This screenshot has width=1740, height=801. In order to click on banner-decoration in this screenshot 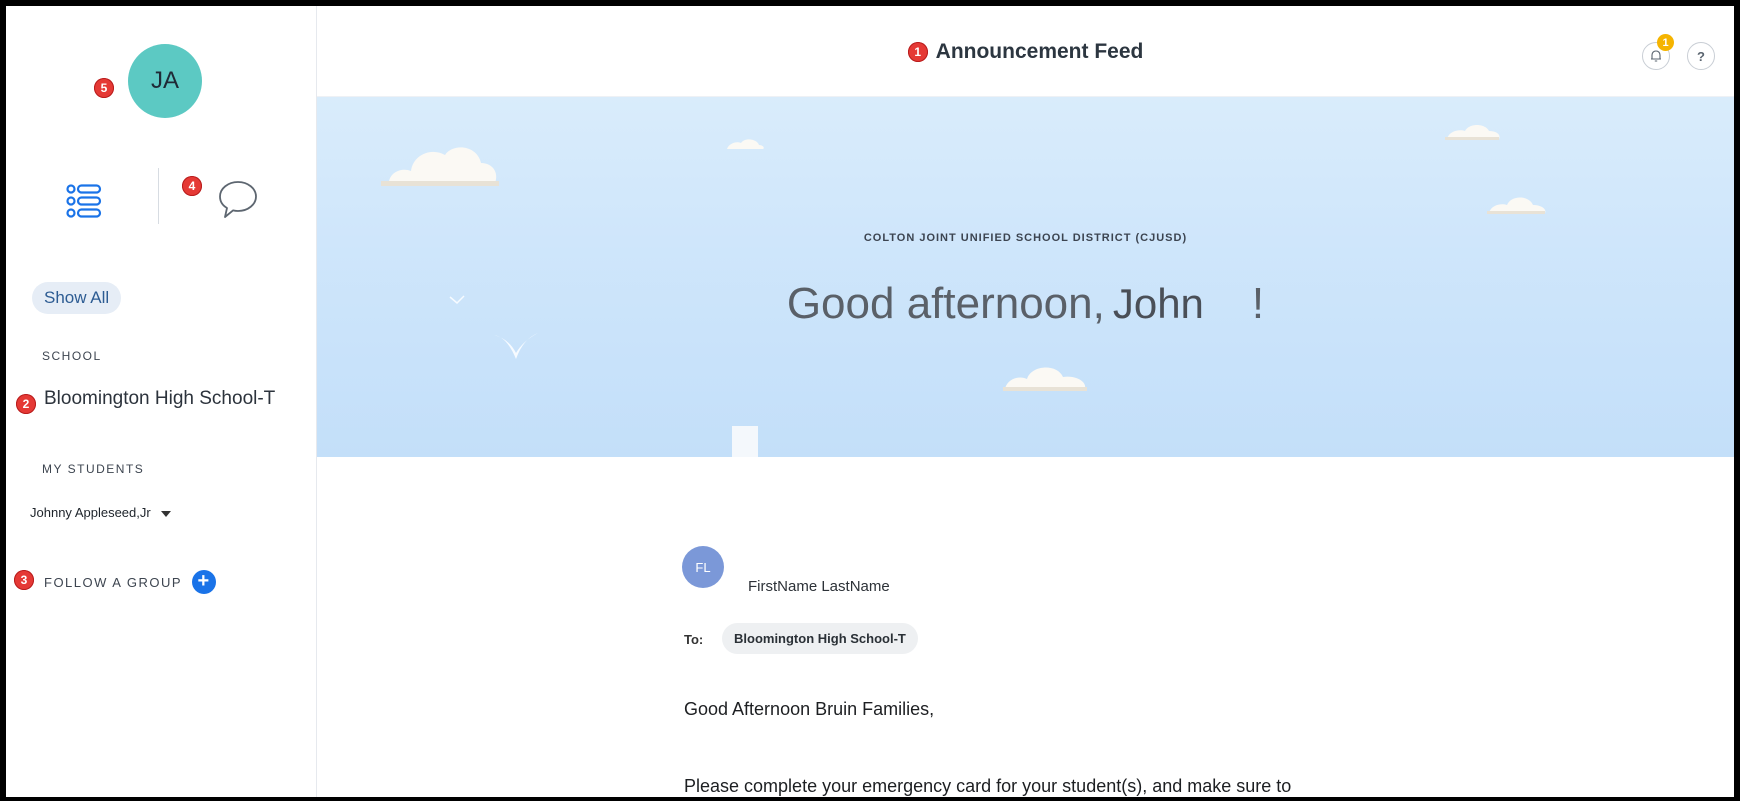, I will do `click(745, 441)`.